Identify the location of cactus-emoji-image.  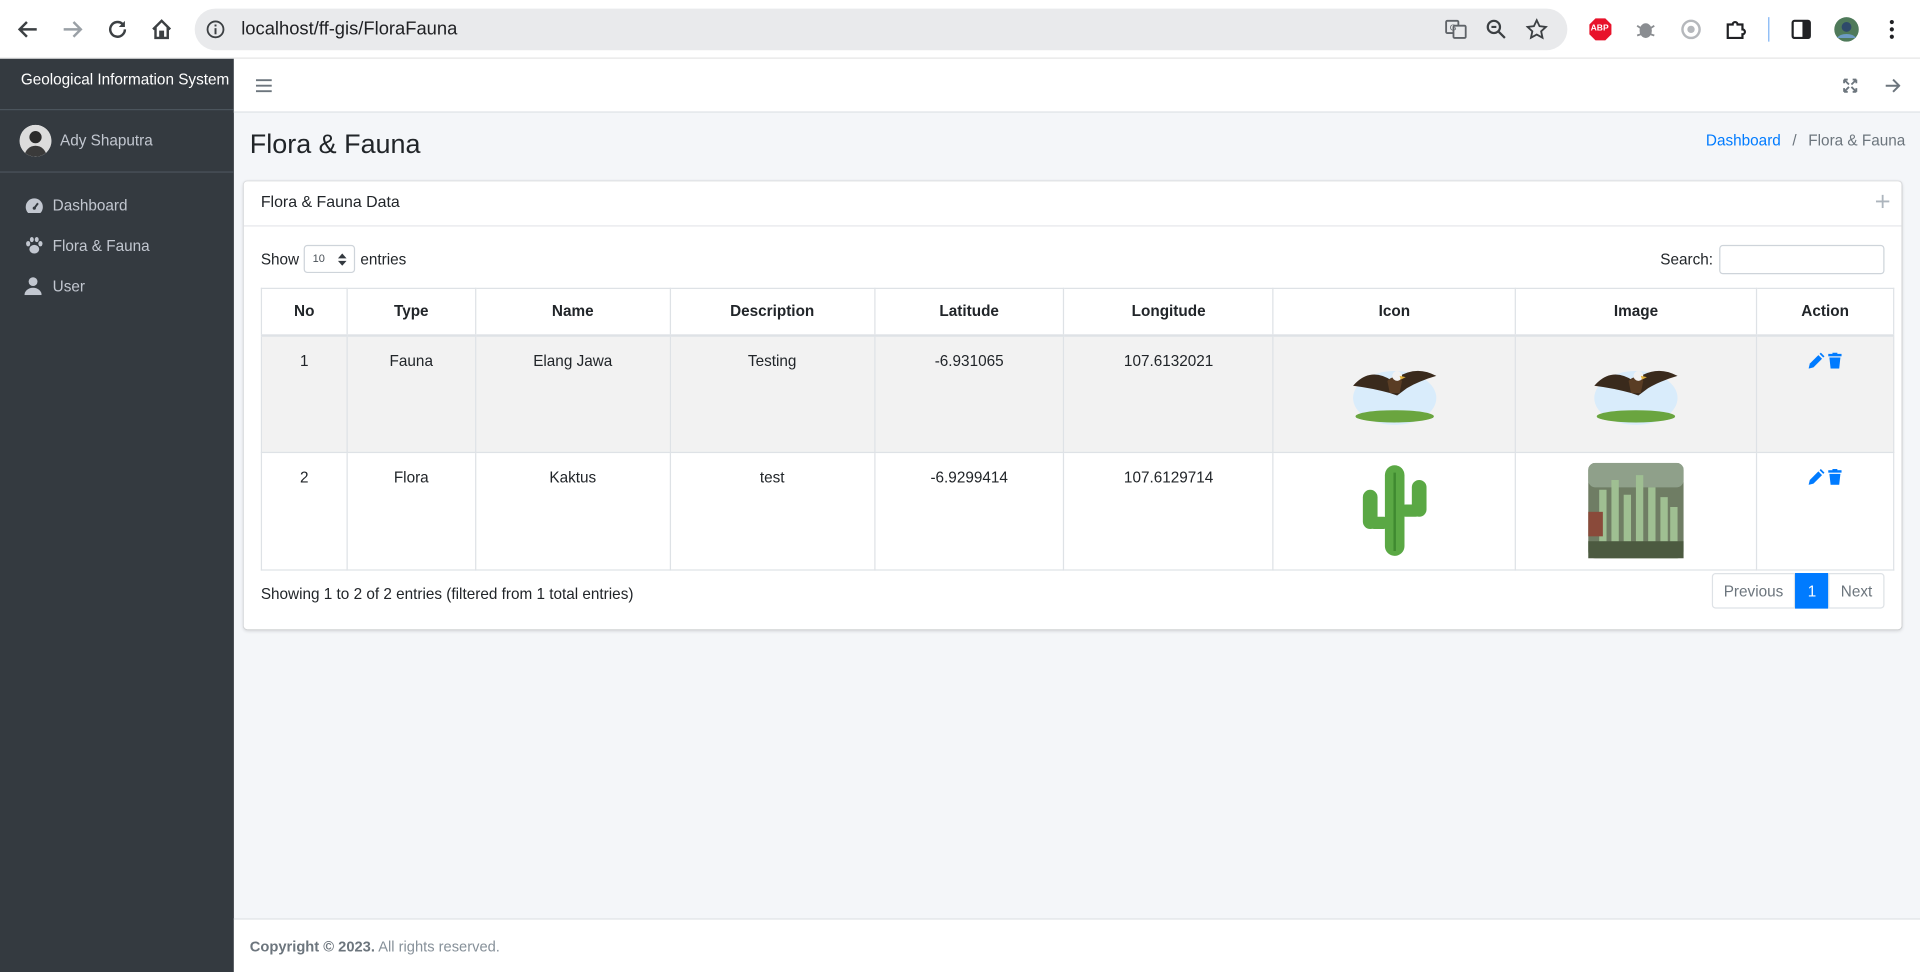
(1394, 510).